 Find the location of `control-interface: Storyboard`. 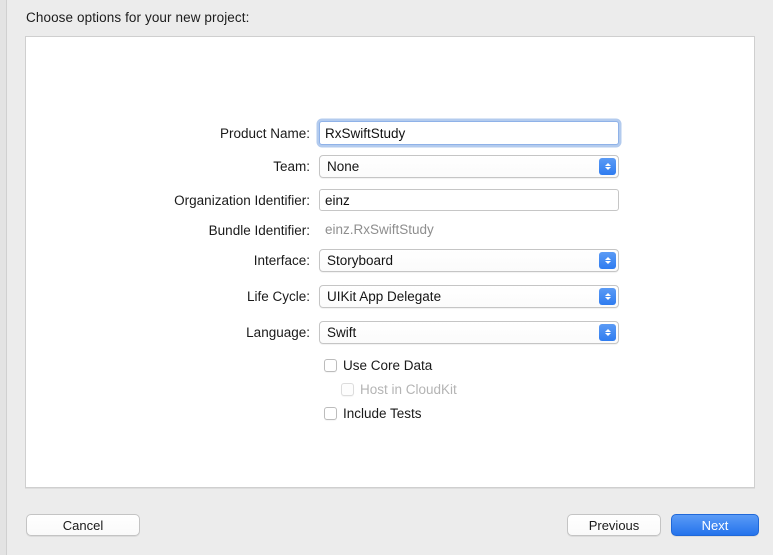

control-interface: Storyboard is located at coordinates (469, 260).